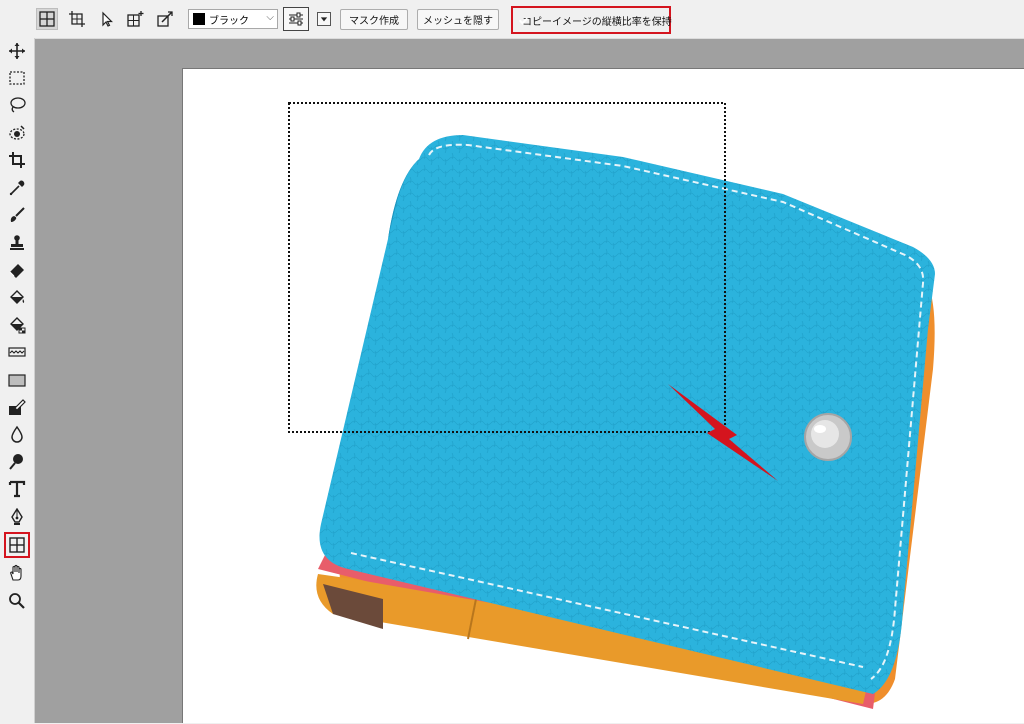 This screenshot has height=724, width=1024. I want to click on zoom-icon, so click(17, 601).